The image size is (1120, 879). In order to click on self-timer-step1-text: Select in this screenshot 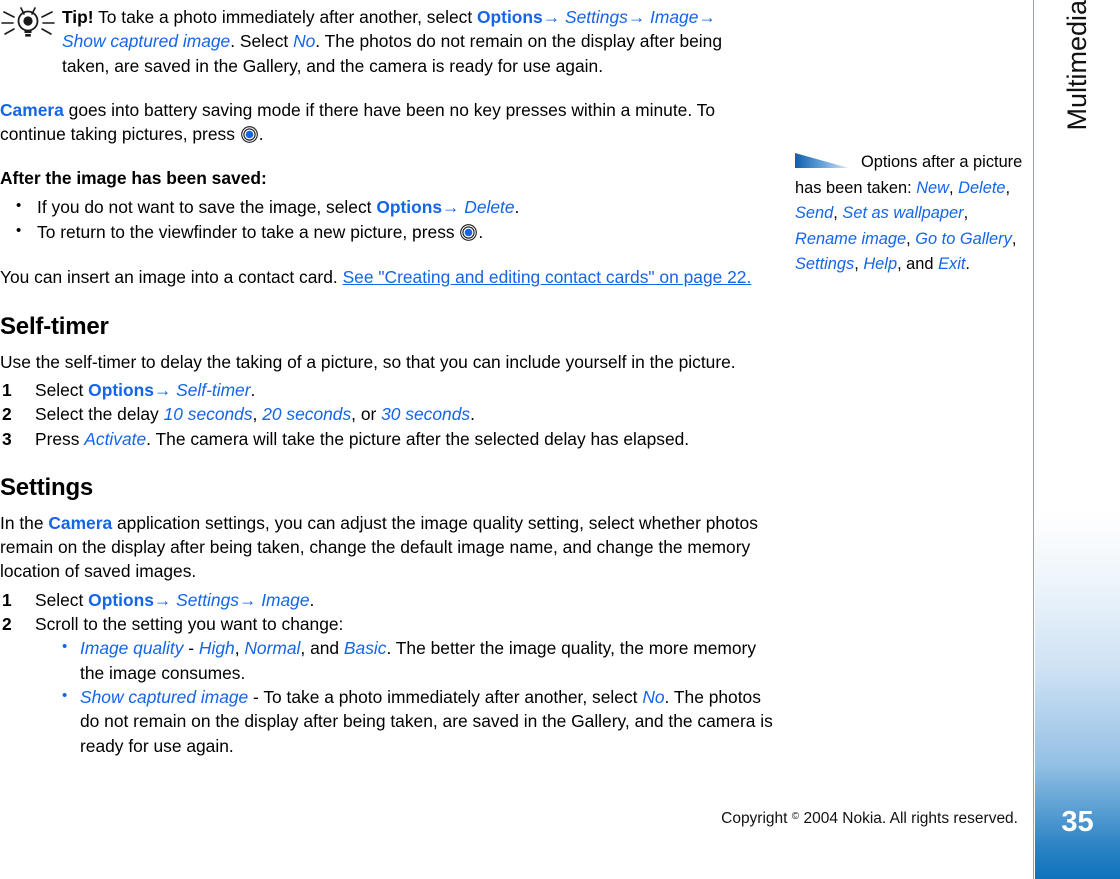, I will do `click(62, 389)`.